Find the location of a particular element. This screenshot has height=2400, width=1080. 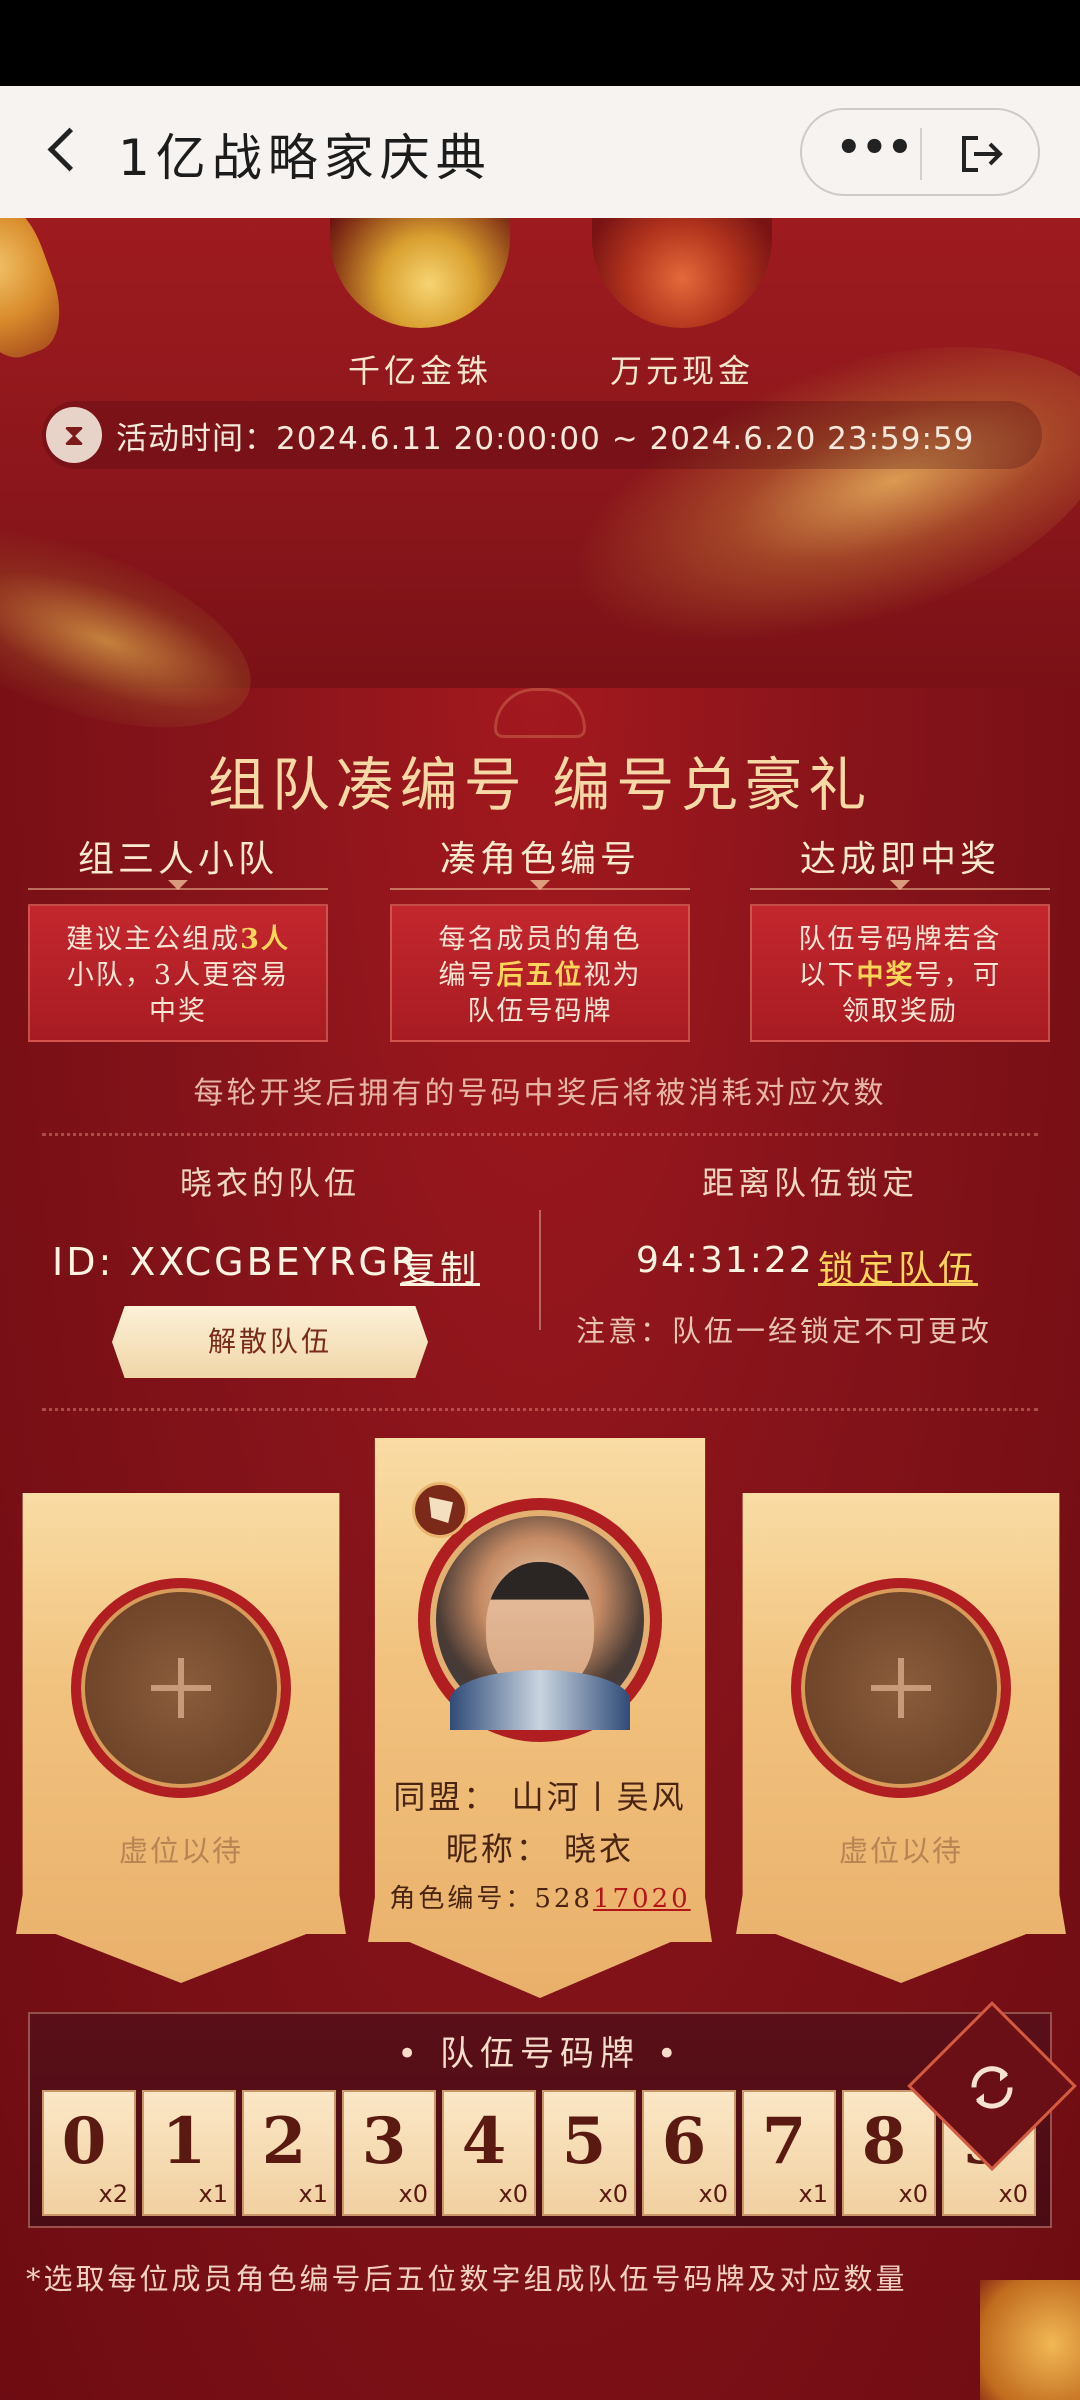

digit-tile: 2 x1 is located at coordinates (289, 2153).